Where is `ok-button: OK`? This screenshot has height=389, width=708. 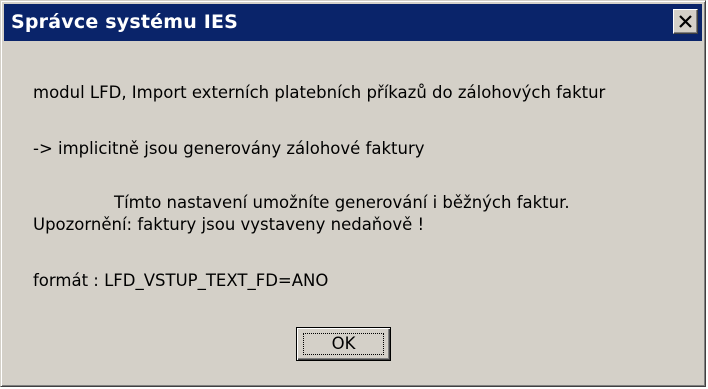 ok-button: OK is located at coordinates (343, 344).